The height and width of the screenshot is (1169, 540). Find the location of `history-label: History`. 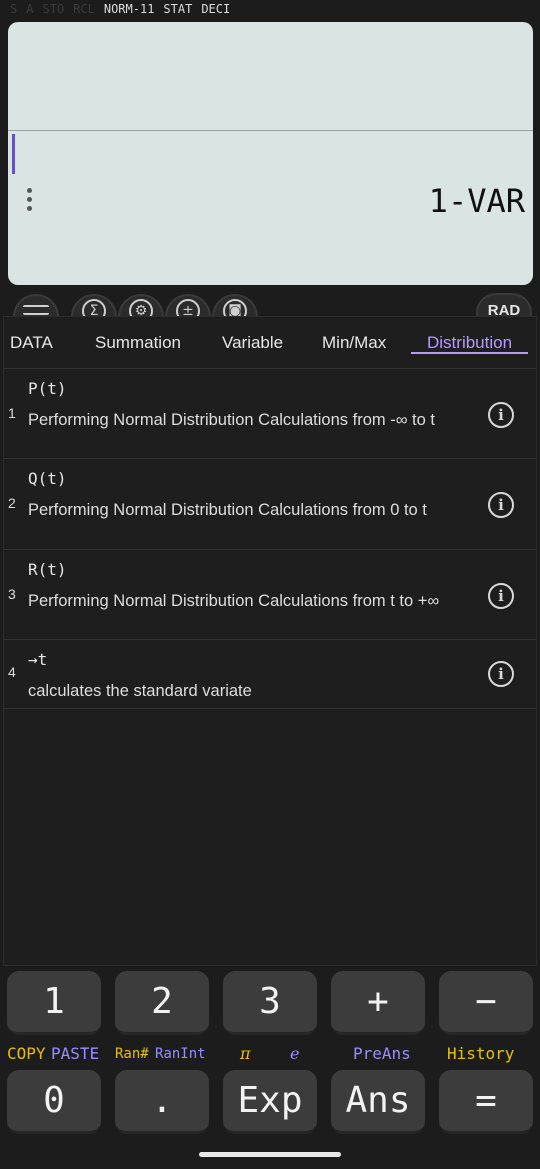

history-label: History is located at coordinates (481, 1053).